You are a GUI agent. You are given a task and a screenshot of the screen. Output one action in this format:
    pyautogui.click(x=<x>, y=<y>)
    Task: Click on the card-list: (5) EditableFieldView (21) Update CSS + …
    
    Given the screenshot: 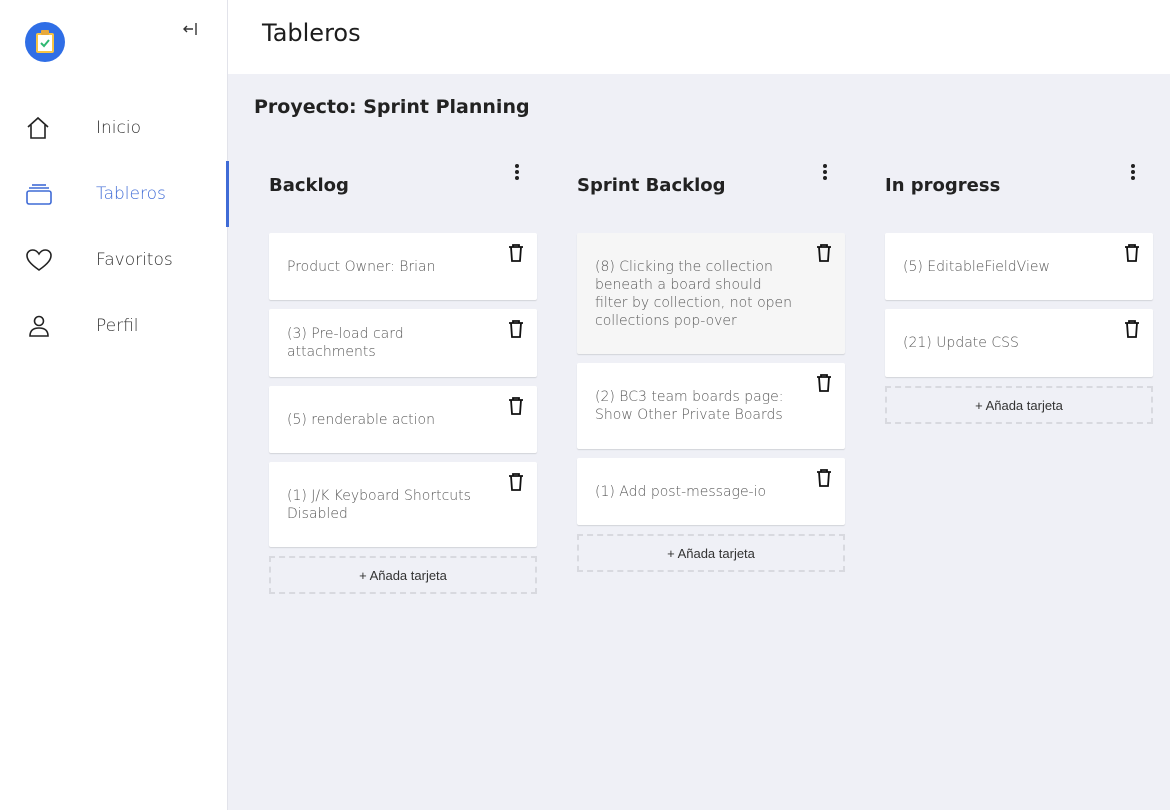 What is the action you would take?
    pyautogui.click(x=1019, y=328)
    